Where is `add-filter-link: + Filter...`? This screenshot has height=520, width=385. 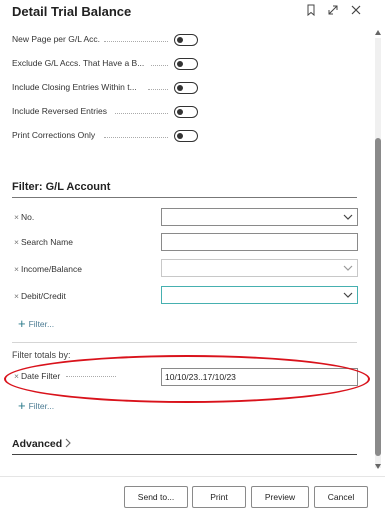 add-filter-link: + Filter... is located at coordinates (36, 323).